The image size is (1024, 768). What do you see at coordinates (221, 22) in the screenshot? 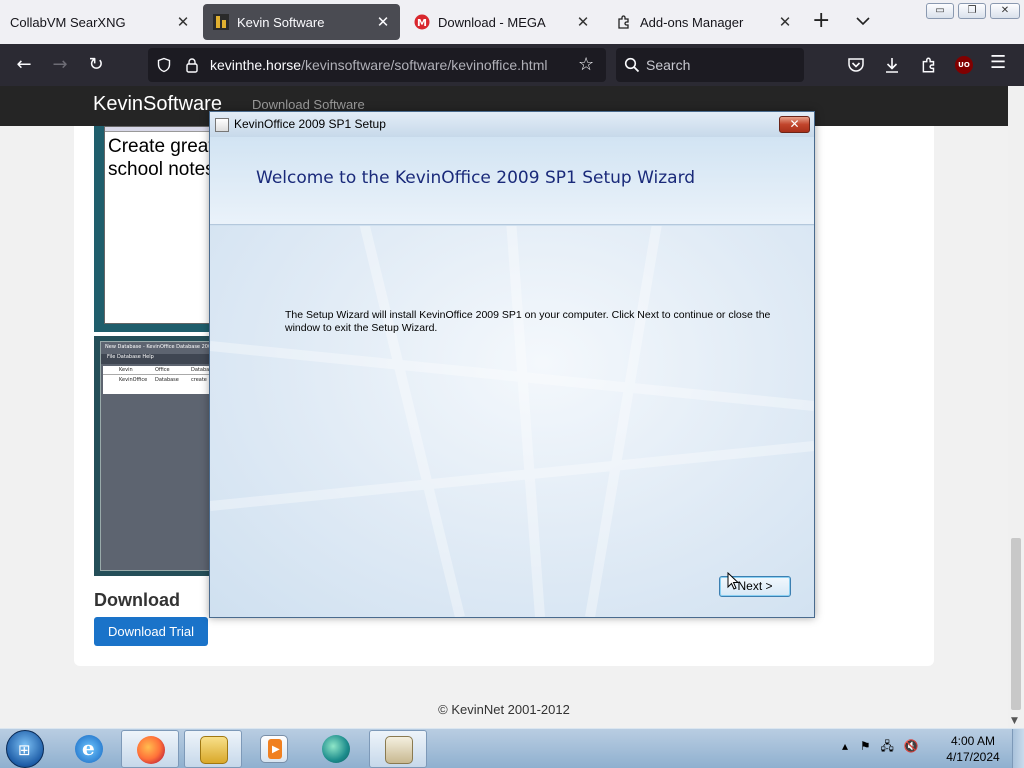
I see `kevin-software-favicon-icon` at bounding box center [221, 22].